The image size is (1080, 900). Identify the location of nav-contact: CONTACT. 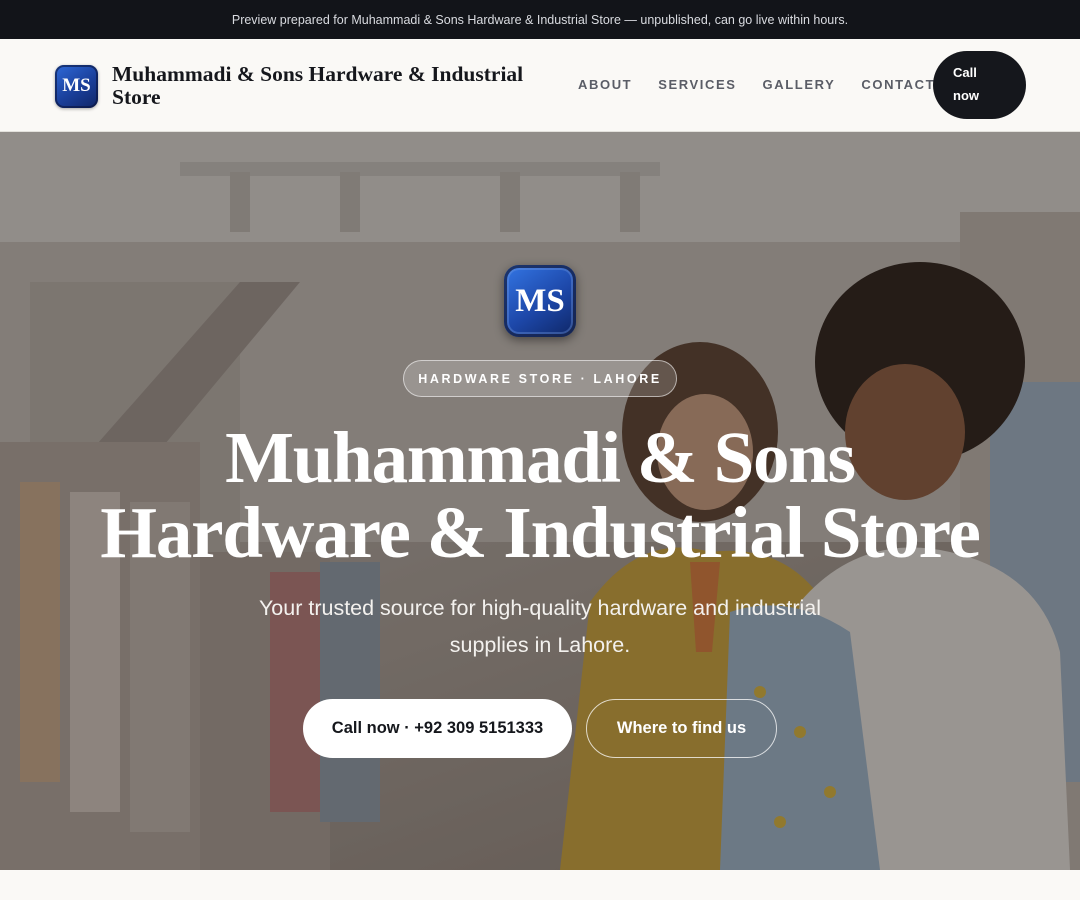
(898, 84).